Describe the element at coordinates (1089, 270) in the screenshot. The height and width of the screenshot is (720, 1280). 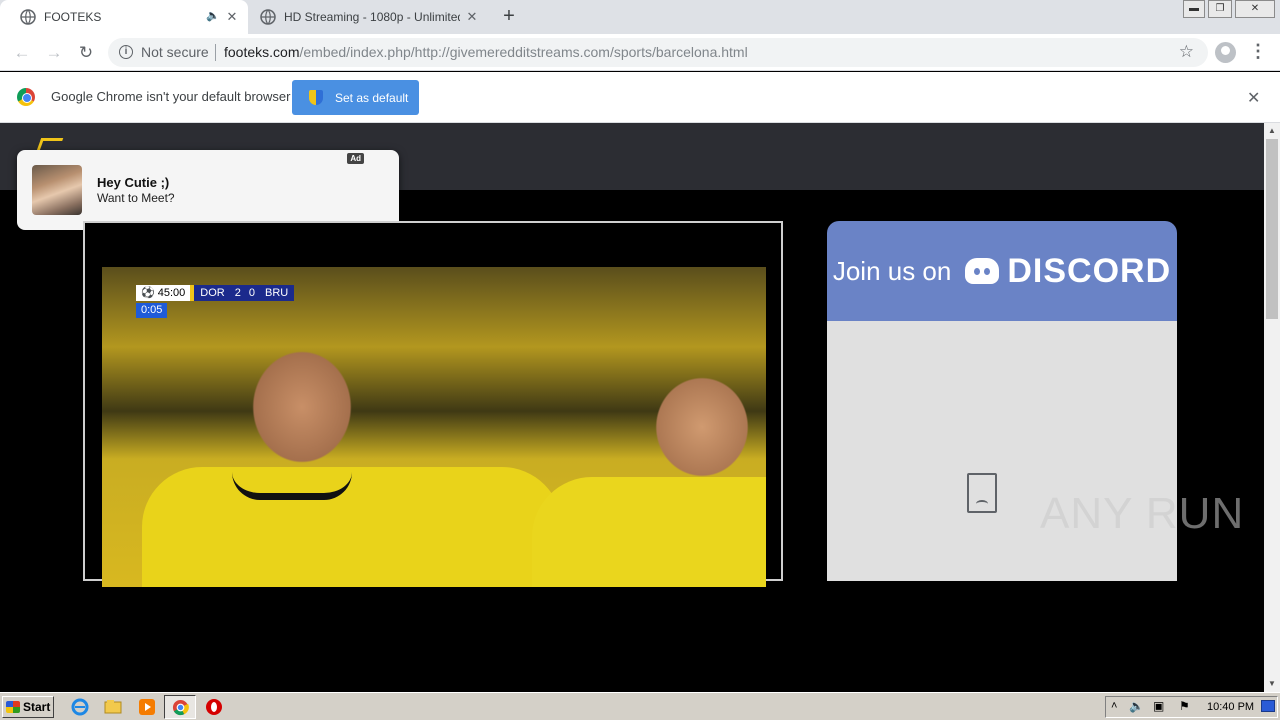
I see `discord-brand: DISCORD` at that location.